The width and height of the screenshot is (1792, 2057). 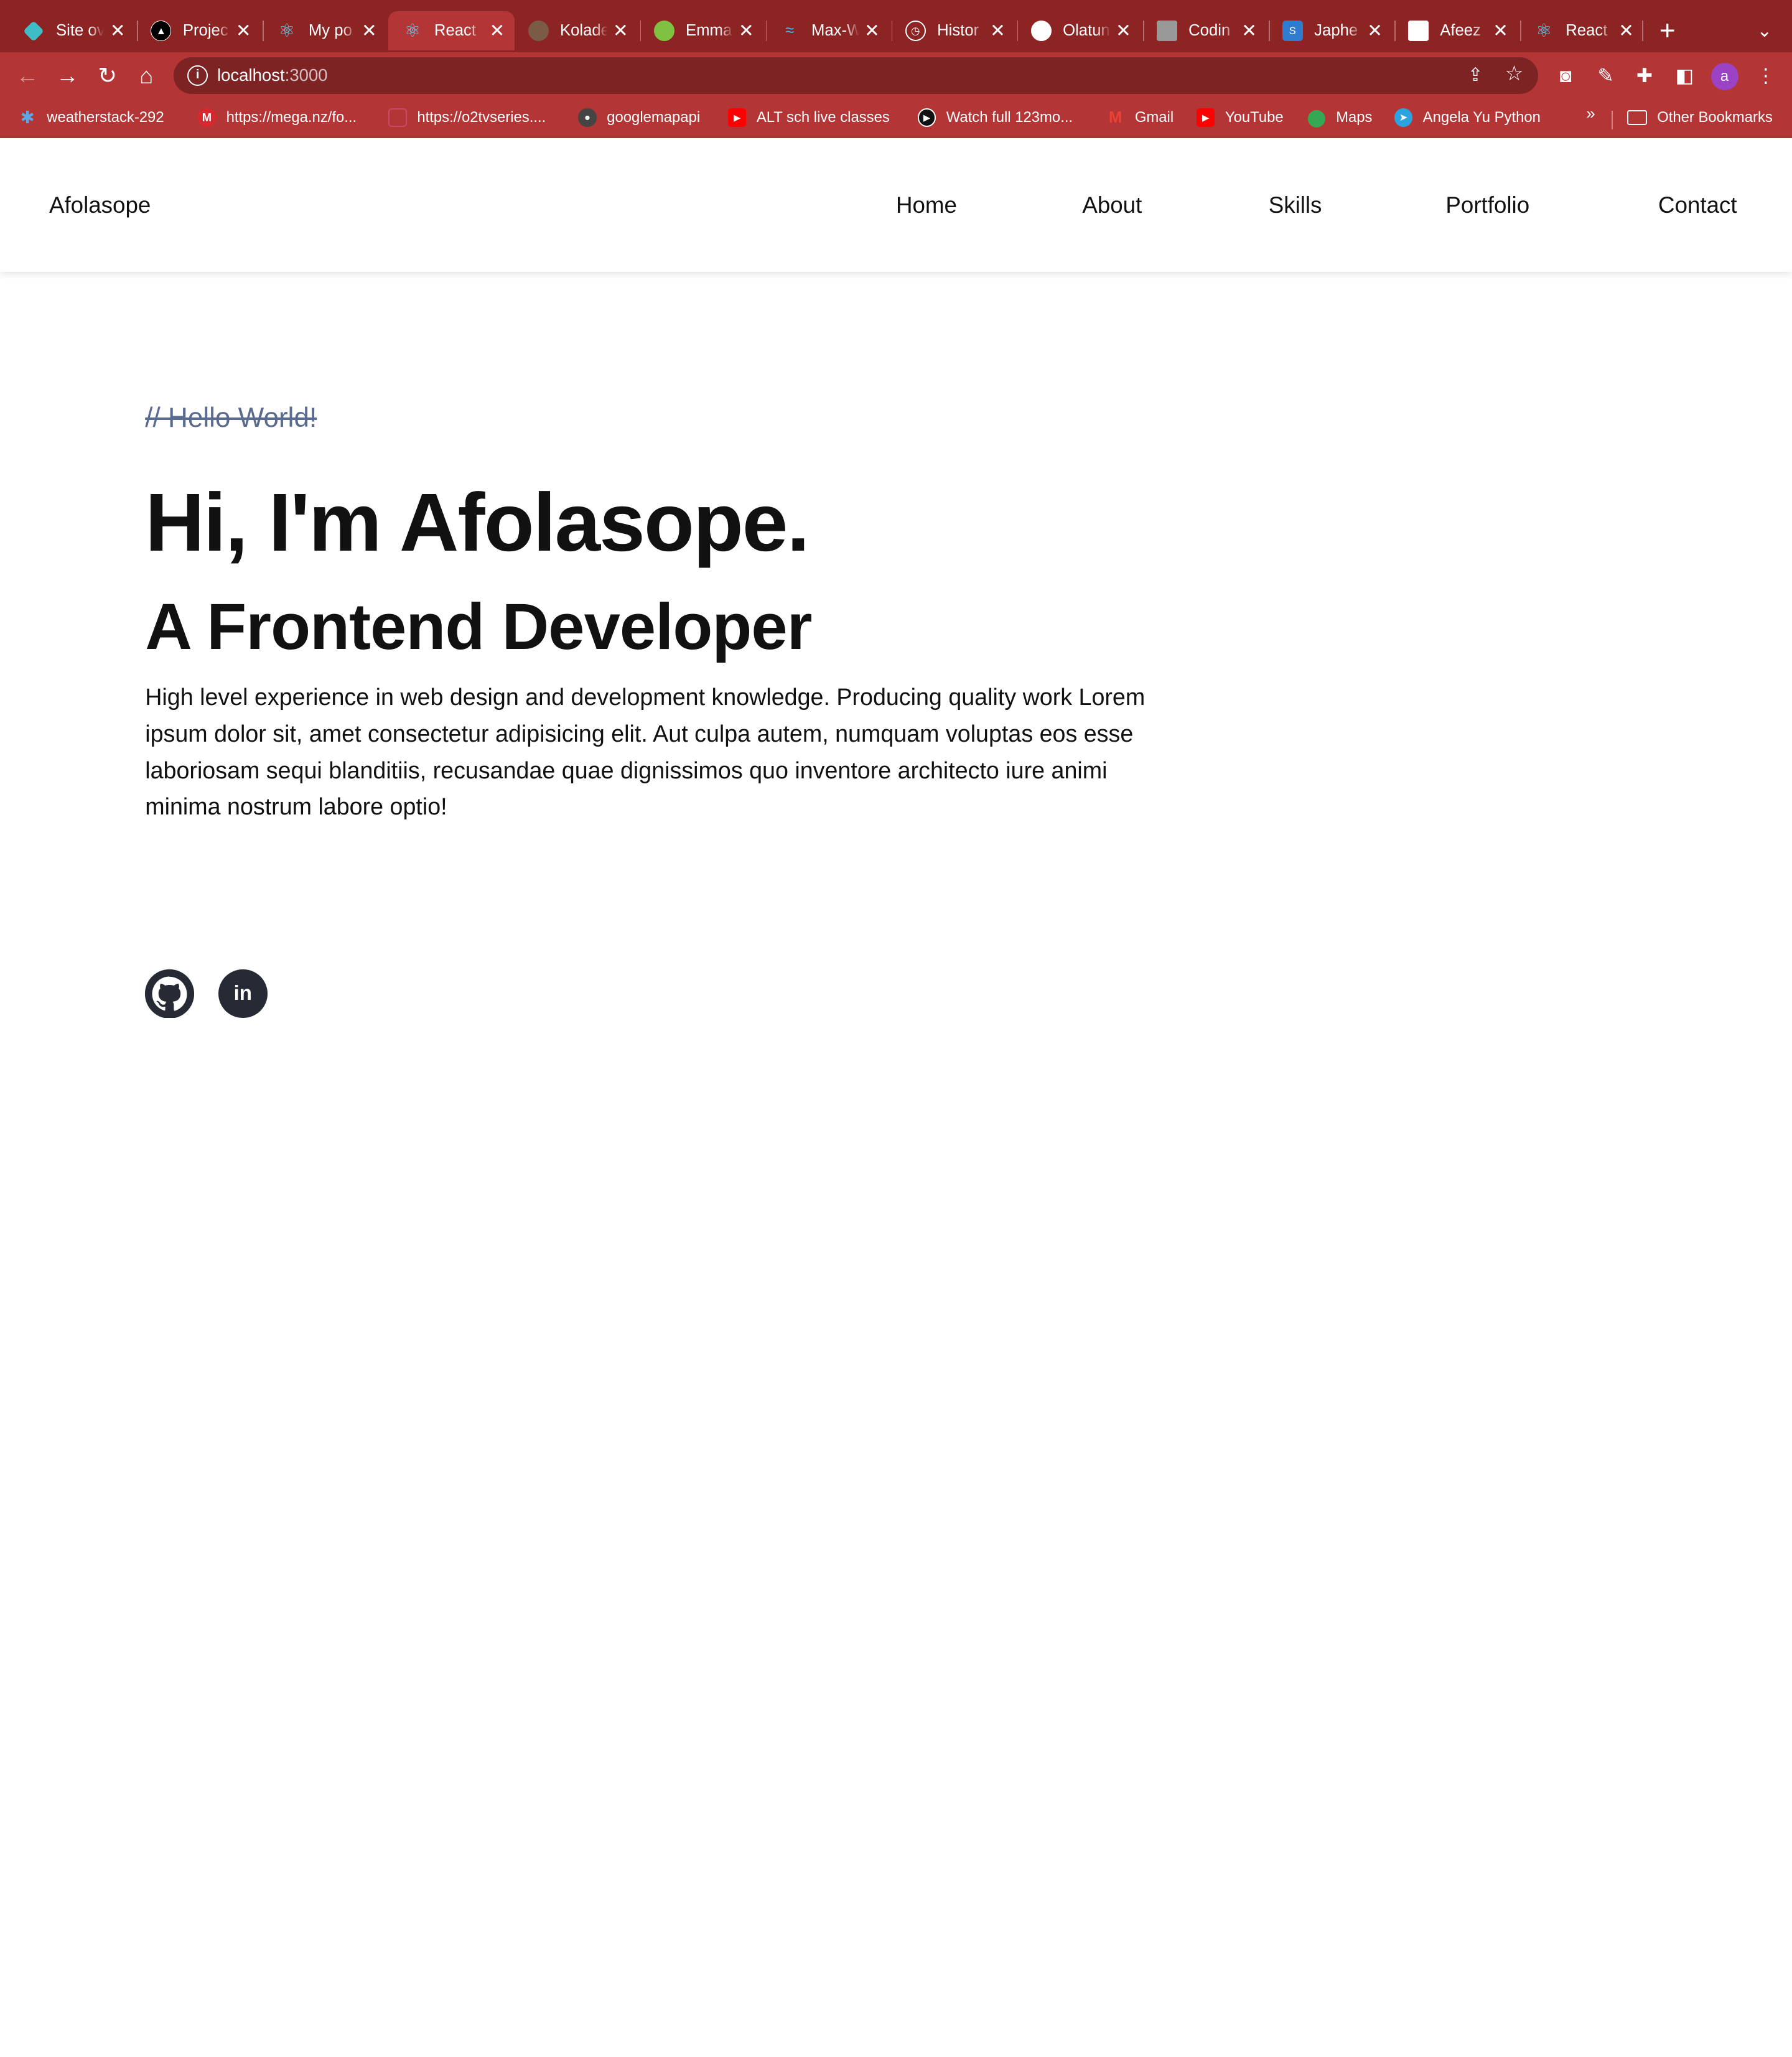 What do you see at coordinates (72, 30) in the screenshot?
I see `tab: Site ov ✕` at bounding box center [72, 30].